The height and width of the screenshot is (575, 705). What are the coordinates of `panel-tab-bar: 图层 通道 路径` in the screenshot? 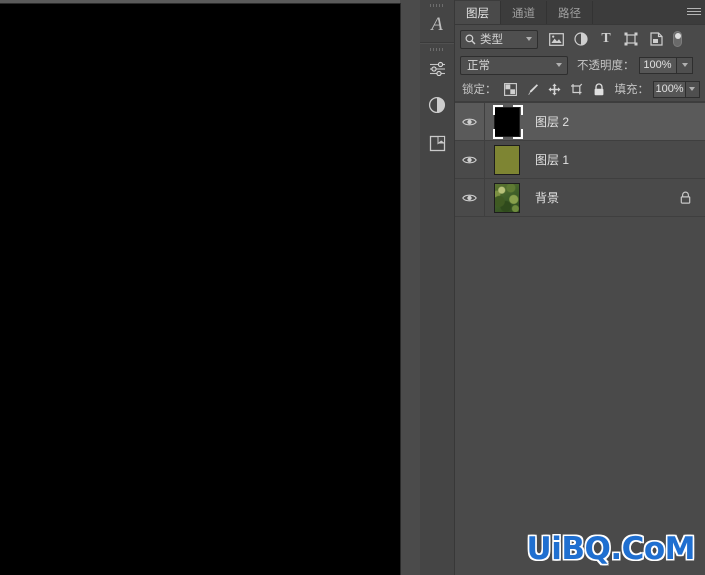 It's located at (580, 12).